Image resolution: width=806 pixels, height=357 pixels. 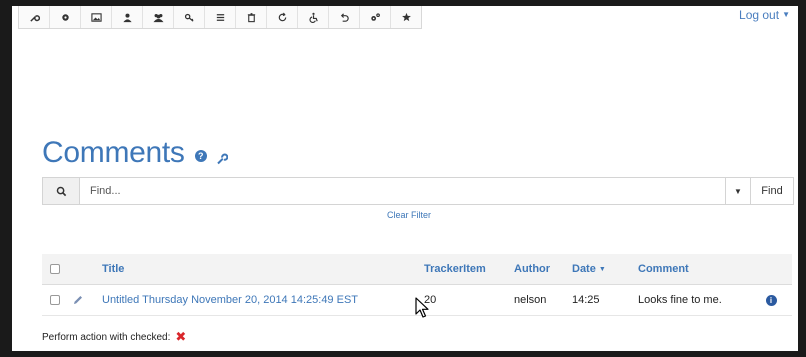 I want to click on find-button: Find, so click(x=771, y=191).